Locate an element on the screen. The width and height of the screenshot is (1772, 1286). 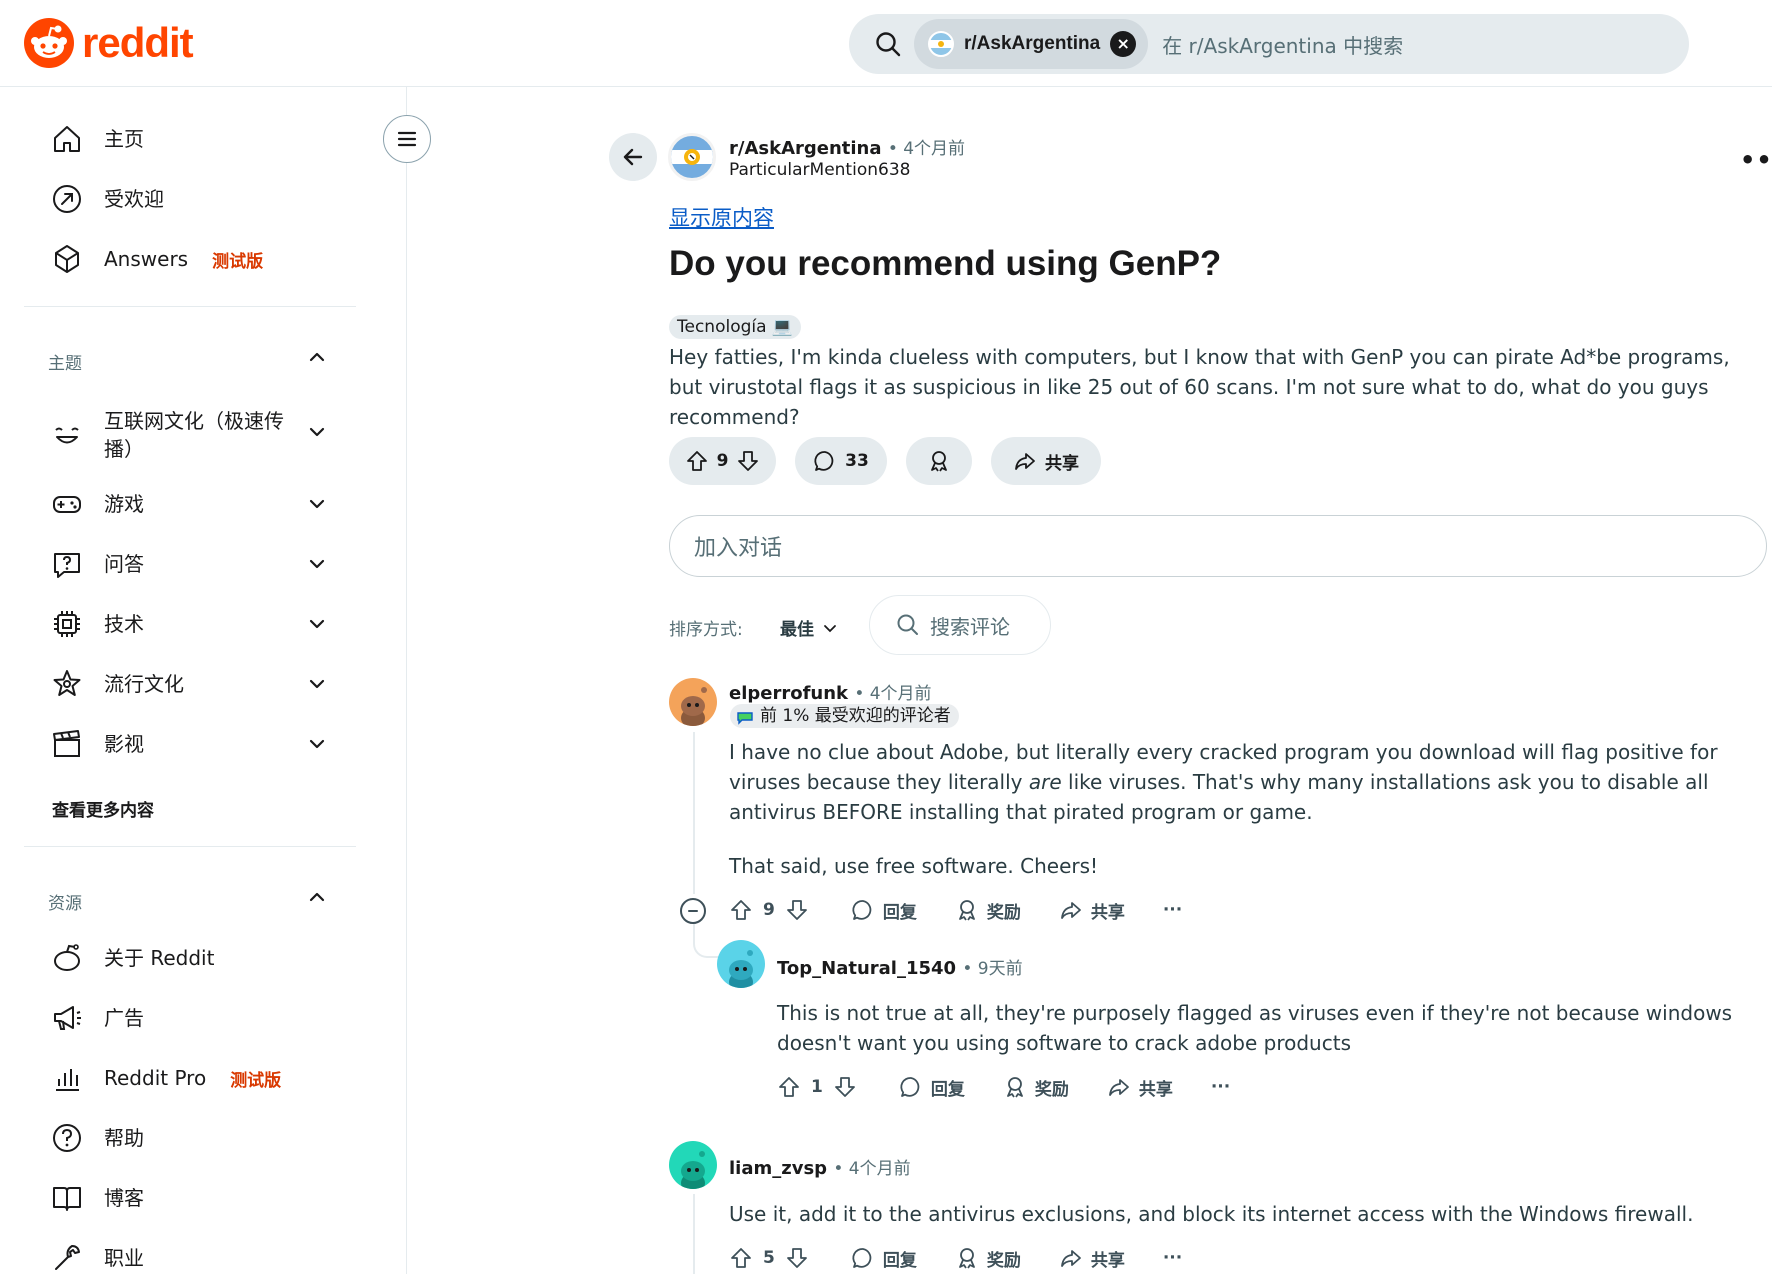
sidebar-item-label: 帮助 is located at coordinates (124, 1138).